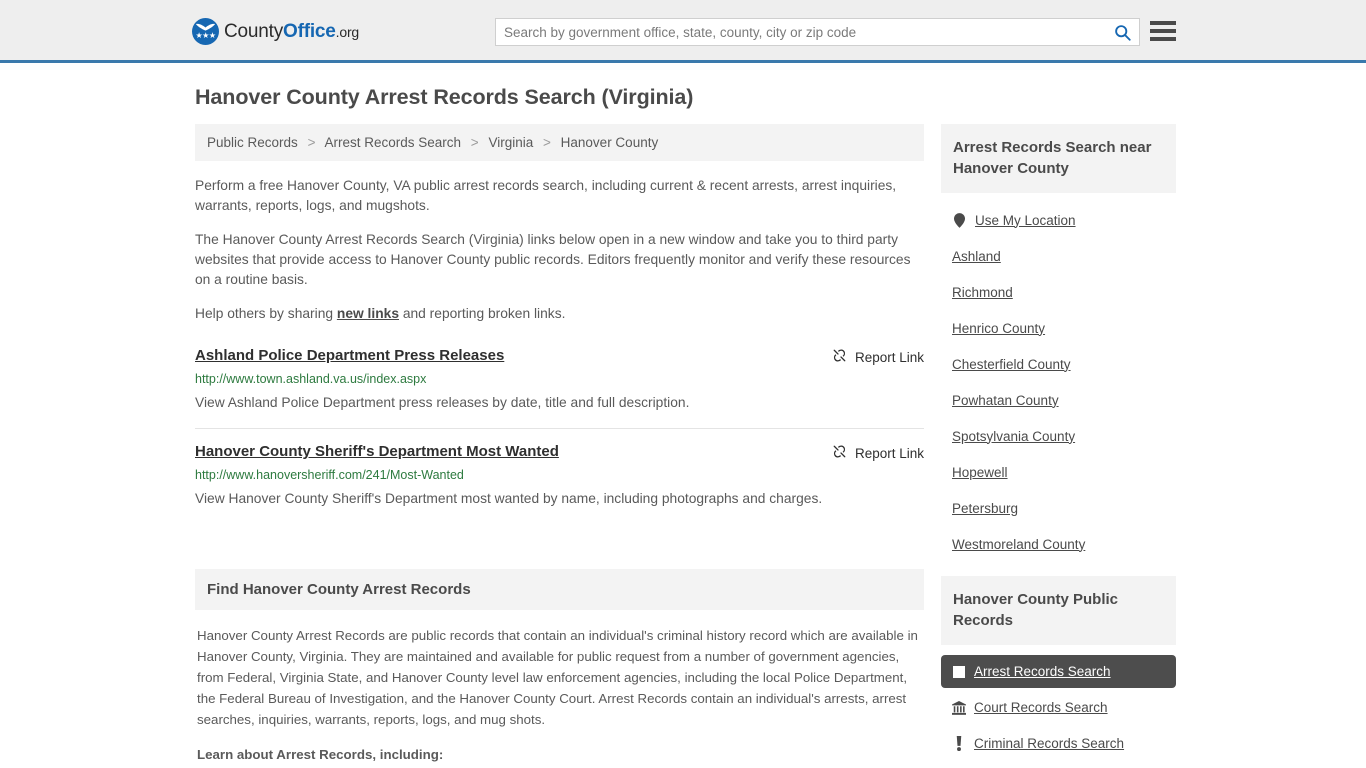 This screenshot has width=1366, height=768. What do you see at coordinates (510, 142) in the screenshot?
I see `breadcrumb-item-2: Virginia` at bounding box center [510, 142].